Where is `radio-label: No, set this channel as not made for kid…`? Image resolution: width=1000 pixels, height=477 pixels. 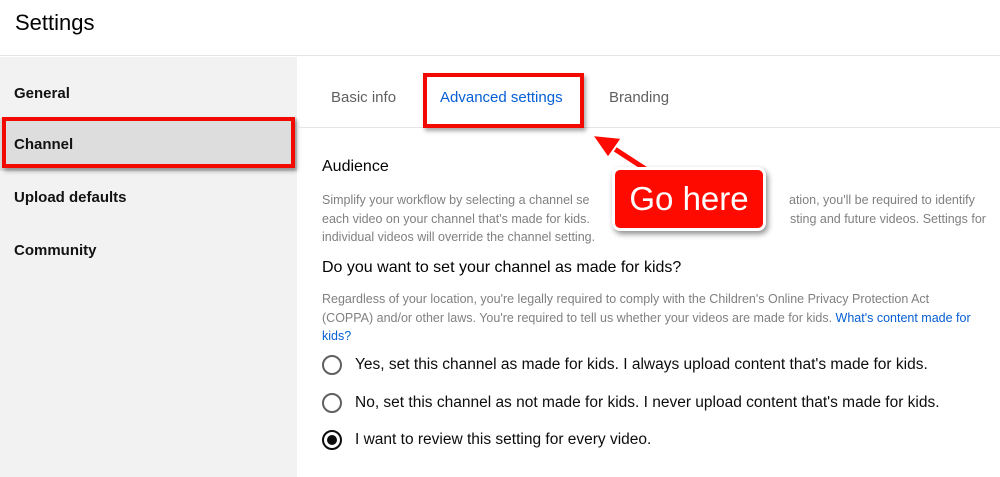 radio-label: No, set this channel as not made for kid… is located at coordinates (647, 402).